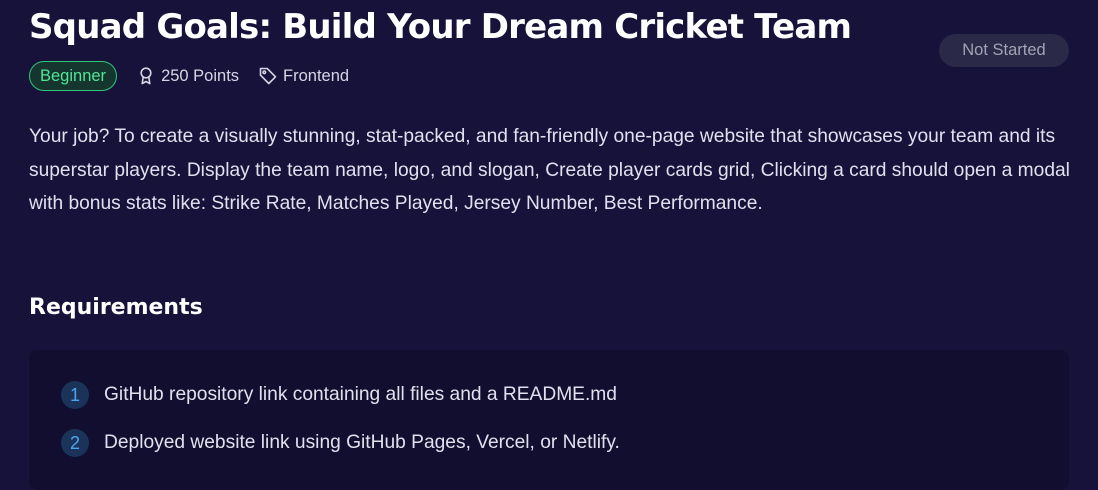 The width and height of the screenshot is (1098, 490). What do you see at coordinates (75, 395) in the screenshot?
I see `requirement-number: 1` at bounding box center [75, 395].